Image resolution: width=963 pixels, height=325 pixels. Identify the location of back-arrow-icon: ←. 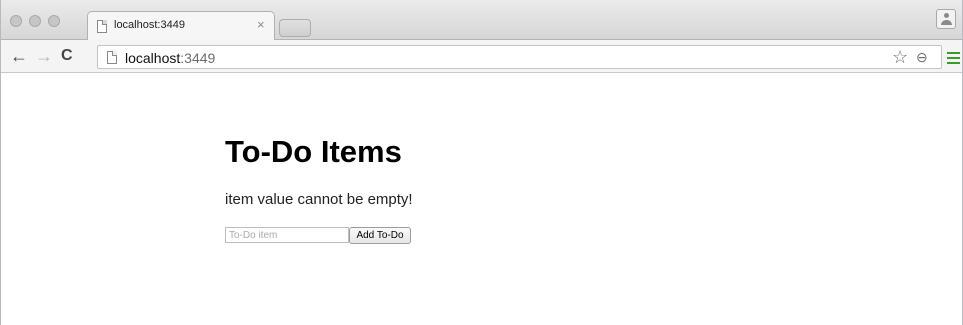
(19, 56).